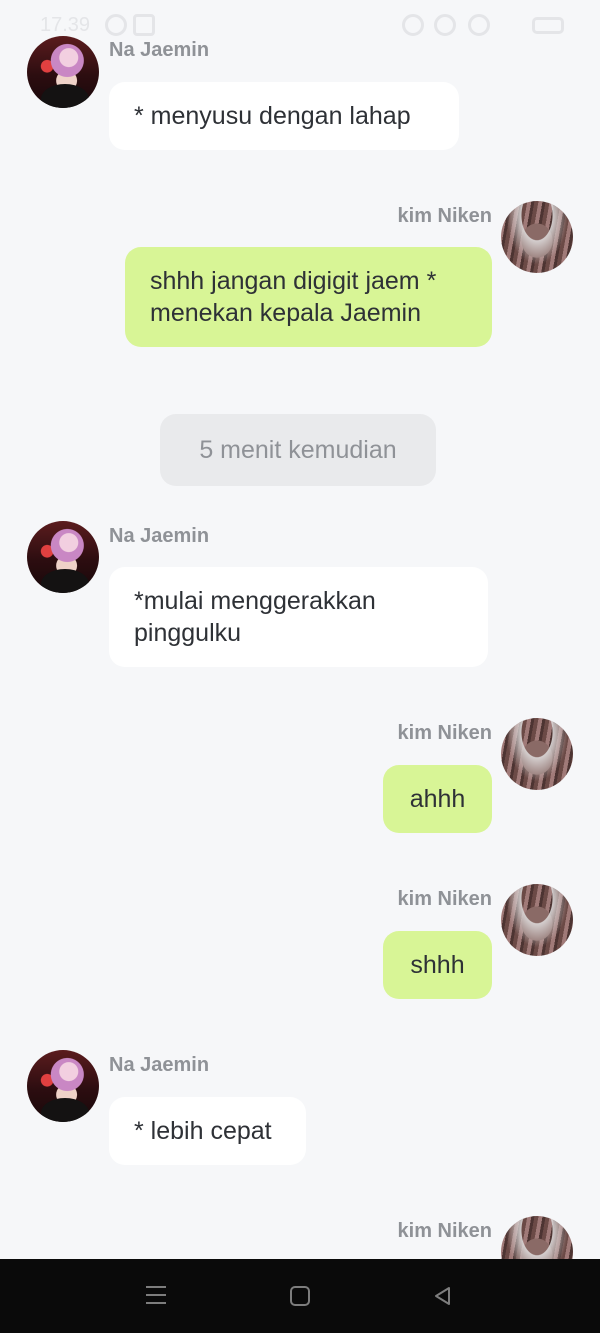 The height and width of the screenshot is (1333, 600). What do you see at coordinates (255, 601) in the screenshot?
I see `message-text-line: *mulai menggerakkan` at bounding box center [255, 601].